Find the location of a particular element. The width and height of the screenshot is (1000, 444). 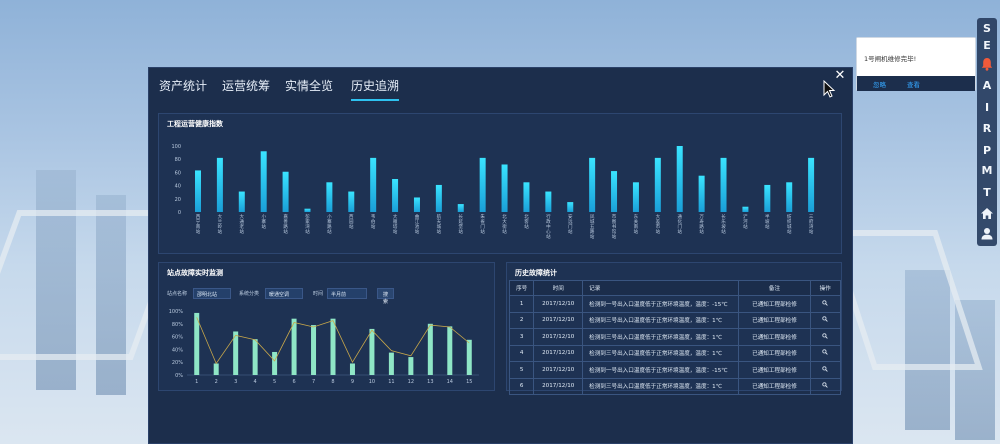

x-tick-char: 善 is located at coordinates (285, 221).